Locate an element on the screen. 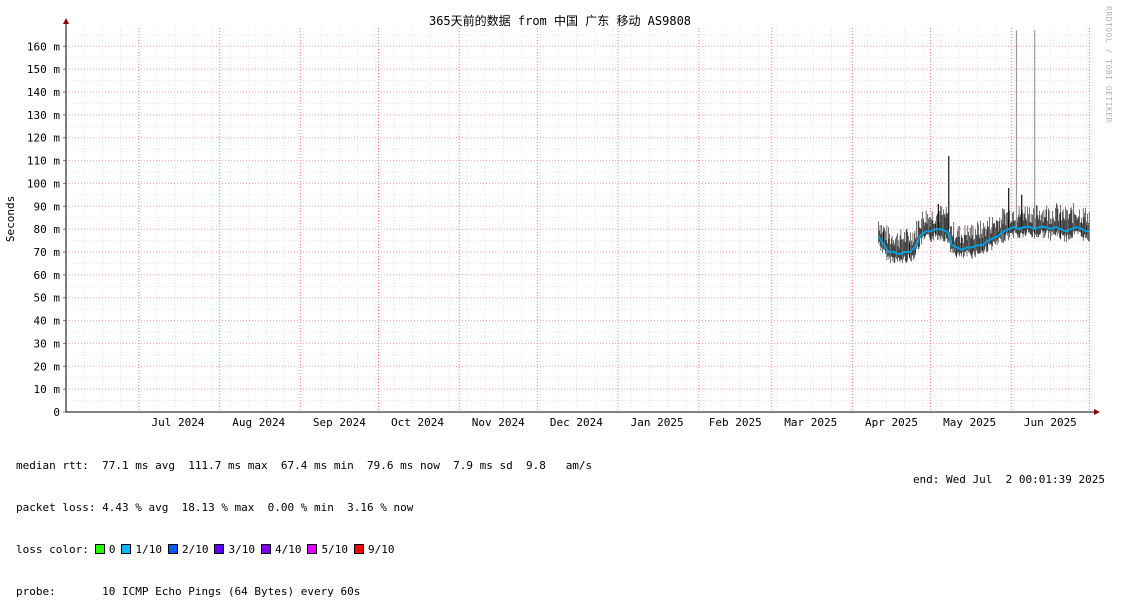 Image resolution: width=1121 pixels, height=613 pixels. x-tick-label: Mar 2025 is located at coordinates (810, 422).